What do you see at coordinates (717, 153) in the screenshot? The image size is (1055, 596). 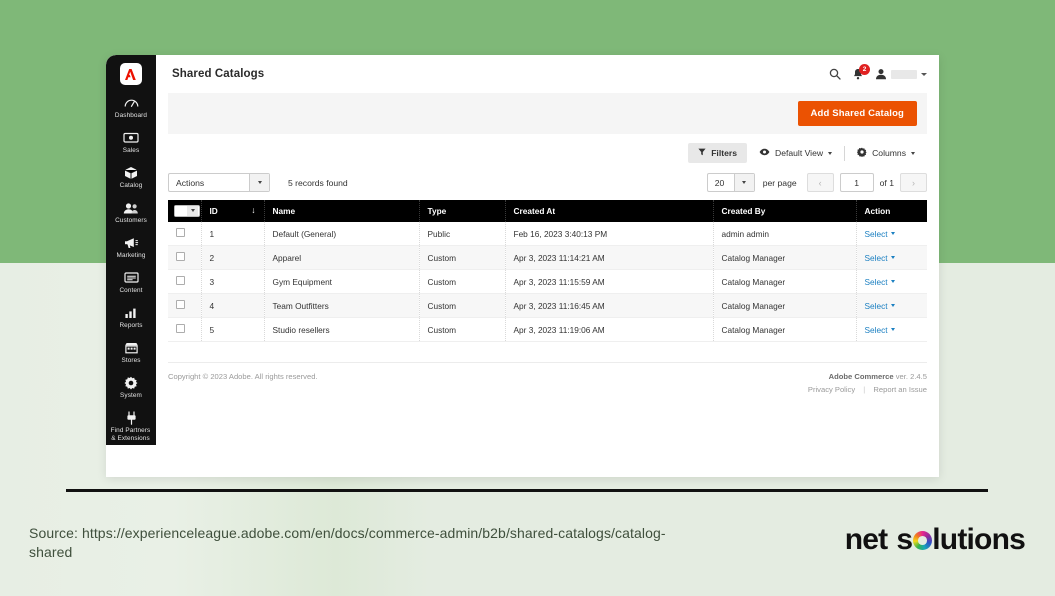 I see `filters-button: Filters` at bounding box center [717, 153].